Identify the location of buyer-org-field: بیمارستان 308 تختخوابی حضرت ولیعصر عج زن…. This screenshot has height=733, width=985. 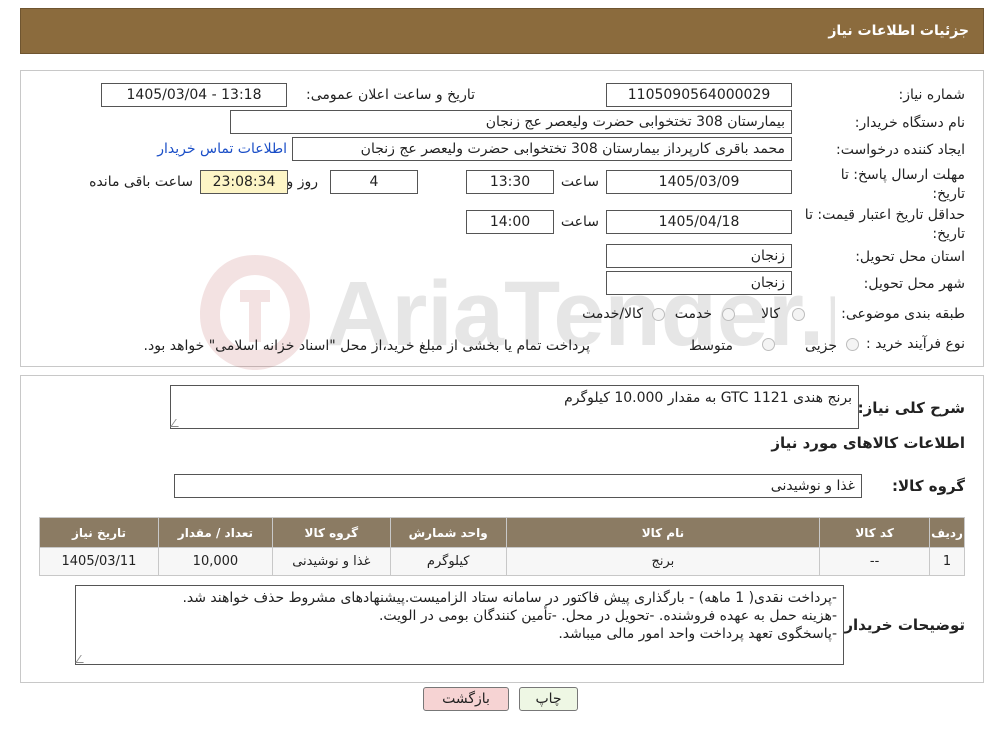
(511, 122).